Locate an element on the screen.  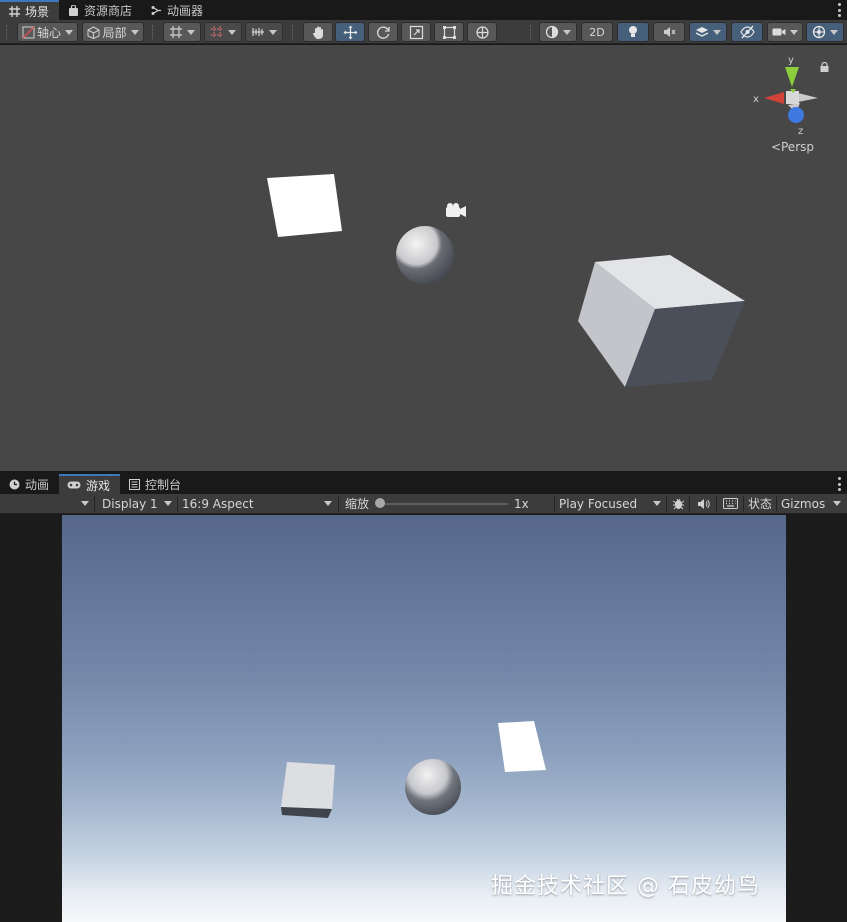
gizmos-toggle-button: Gizmos is located at coordinates (803, 503).